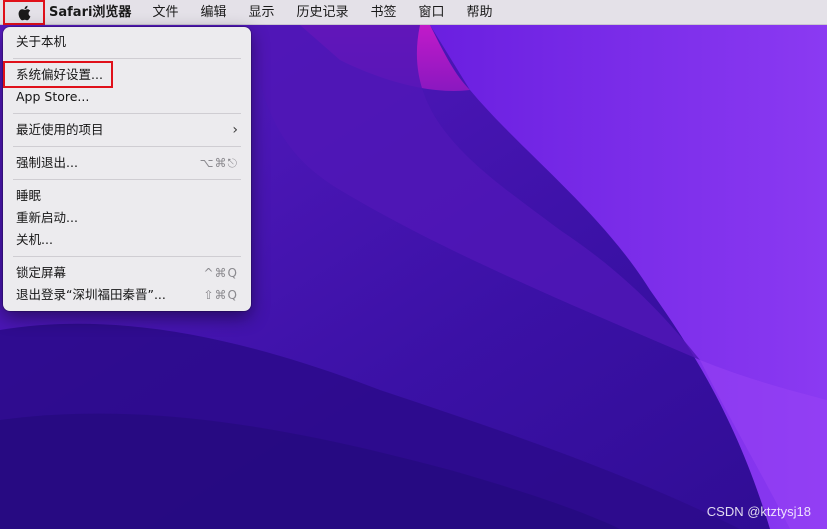 This screenshot has height=529, width=827. I want to click on menu-item-label: 锁定屏幕, so click(41, 272).